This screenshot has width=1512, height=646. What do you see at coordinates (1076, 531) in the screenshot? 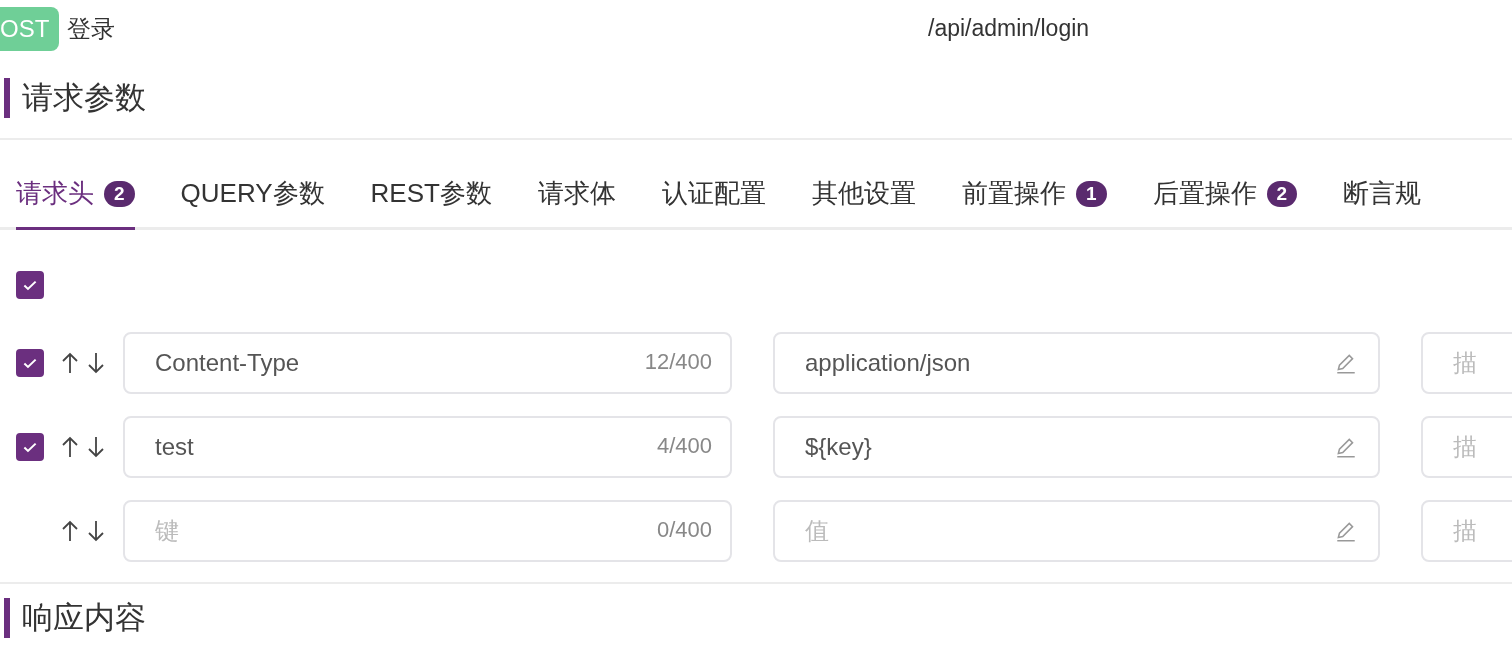
I see `header-value-field: 值` at bounding box center [1076, 531].